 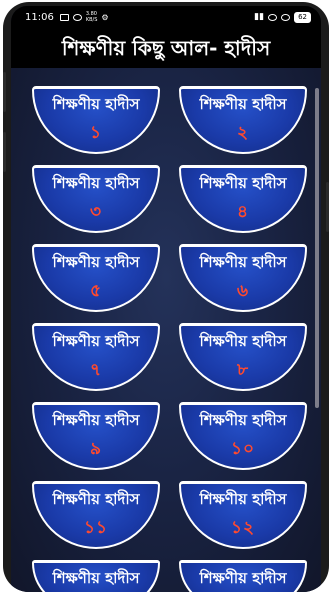 I want to click on signal-icon: ▮▮, so click(x=259, y=17).